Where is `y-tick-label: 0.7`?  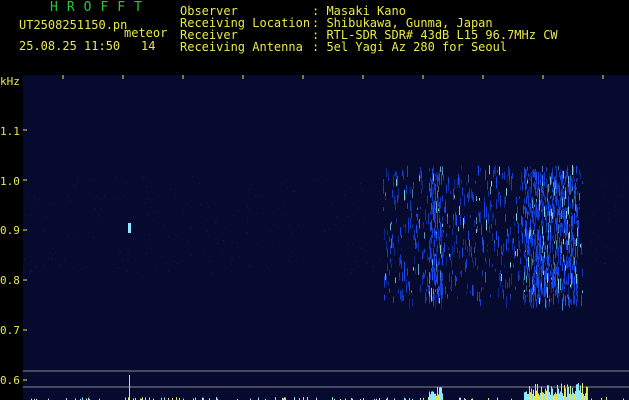 y-tick-label: 0.7 is located at coordinates (10, 330).